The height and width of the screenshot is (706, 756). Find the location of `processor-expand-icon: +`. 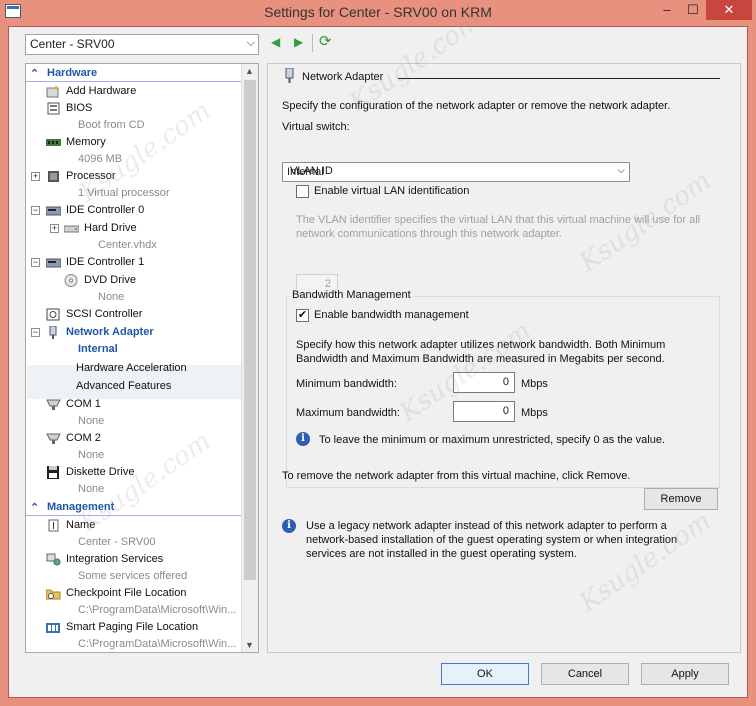

processor-expand-icon: + is located at coordinates (35, 176).